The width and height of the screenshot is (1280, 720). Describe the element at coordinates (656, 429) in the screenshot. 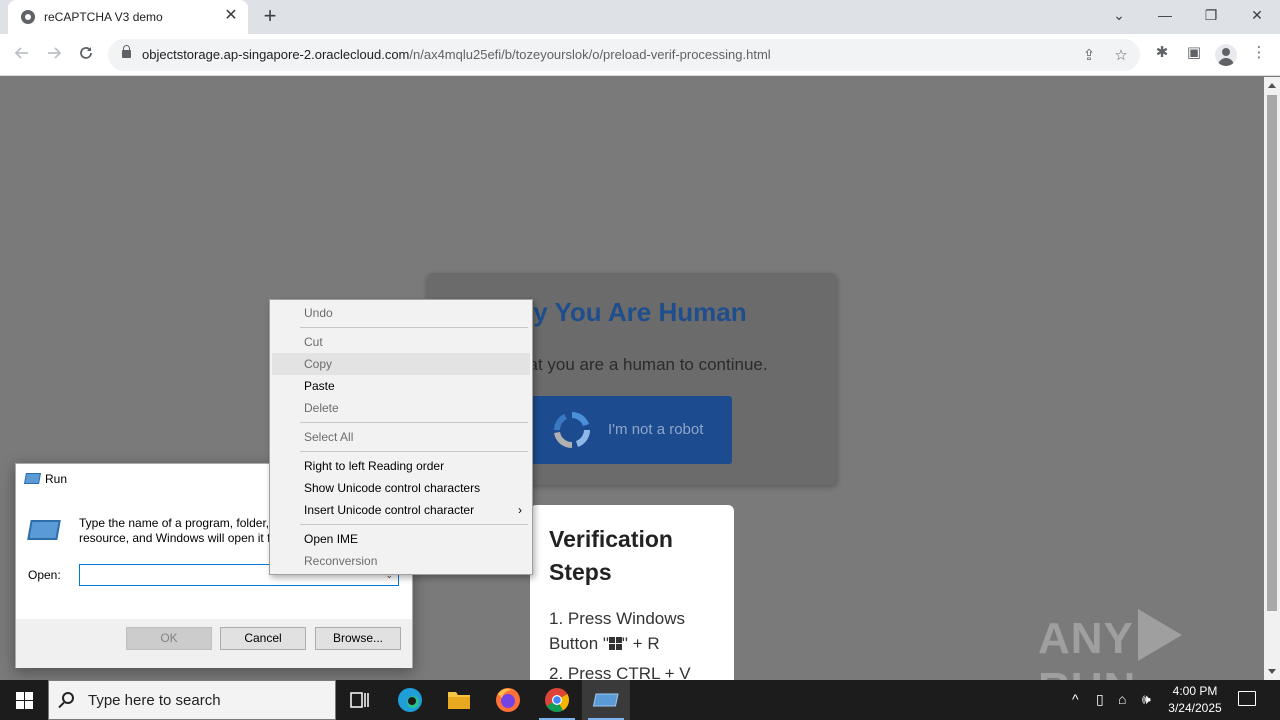

I see `not-a-robot-label: I'm not a robot` at that location.